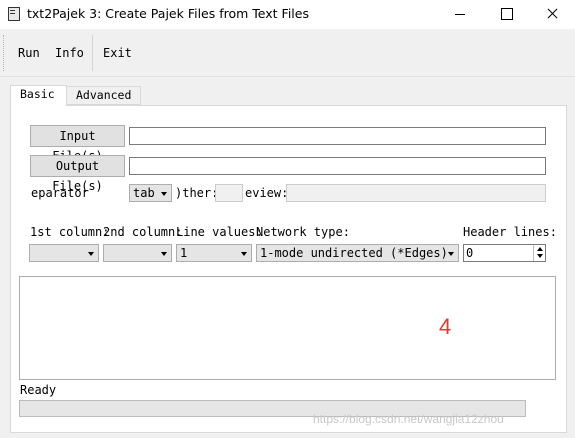 The height and width of the screenshot is (438, 575). What do you see at coordinates (504, 253) in the screenshot?
I see `header-lines-stepper: 0` at bounding box center [504, 253].